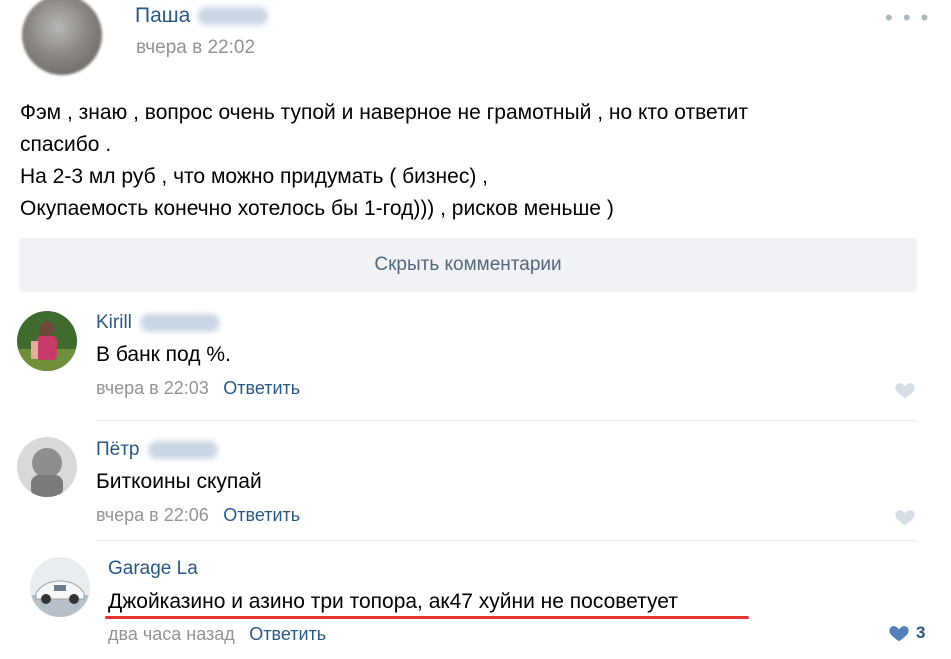  What do you see at coordinates (427, 617) in the screenshot?
I see `red-underline-highlight` at bounding box center [427, 617].